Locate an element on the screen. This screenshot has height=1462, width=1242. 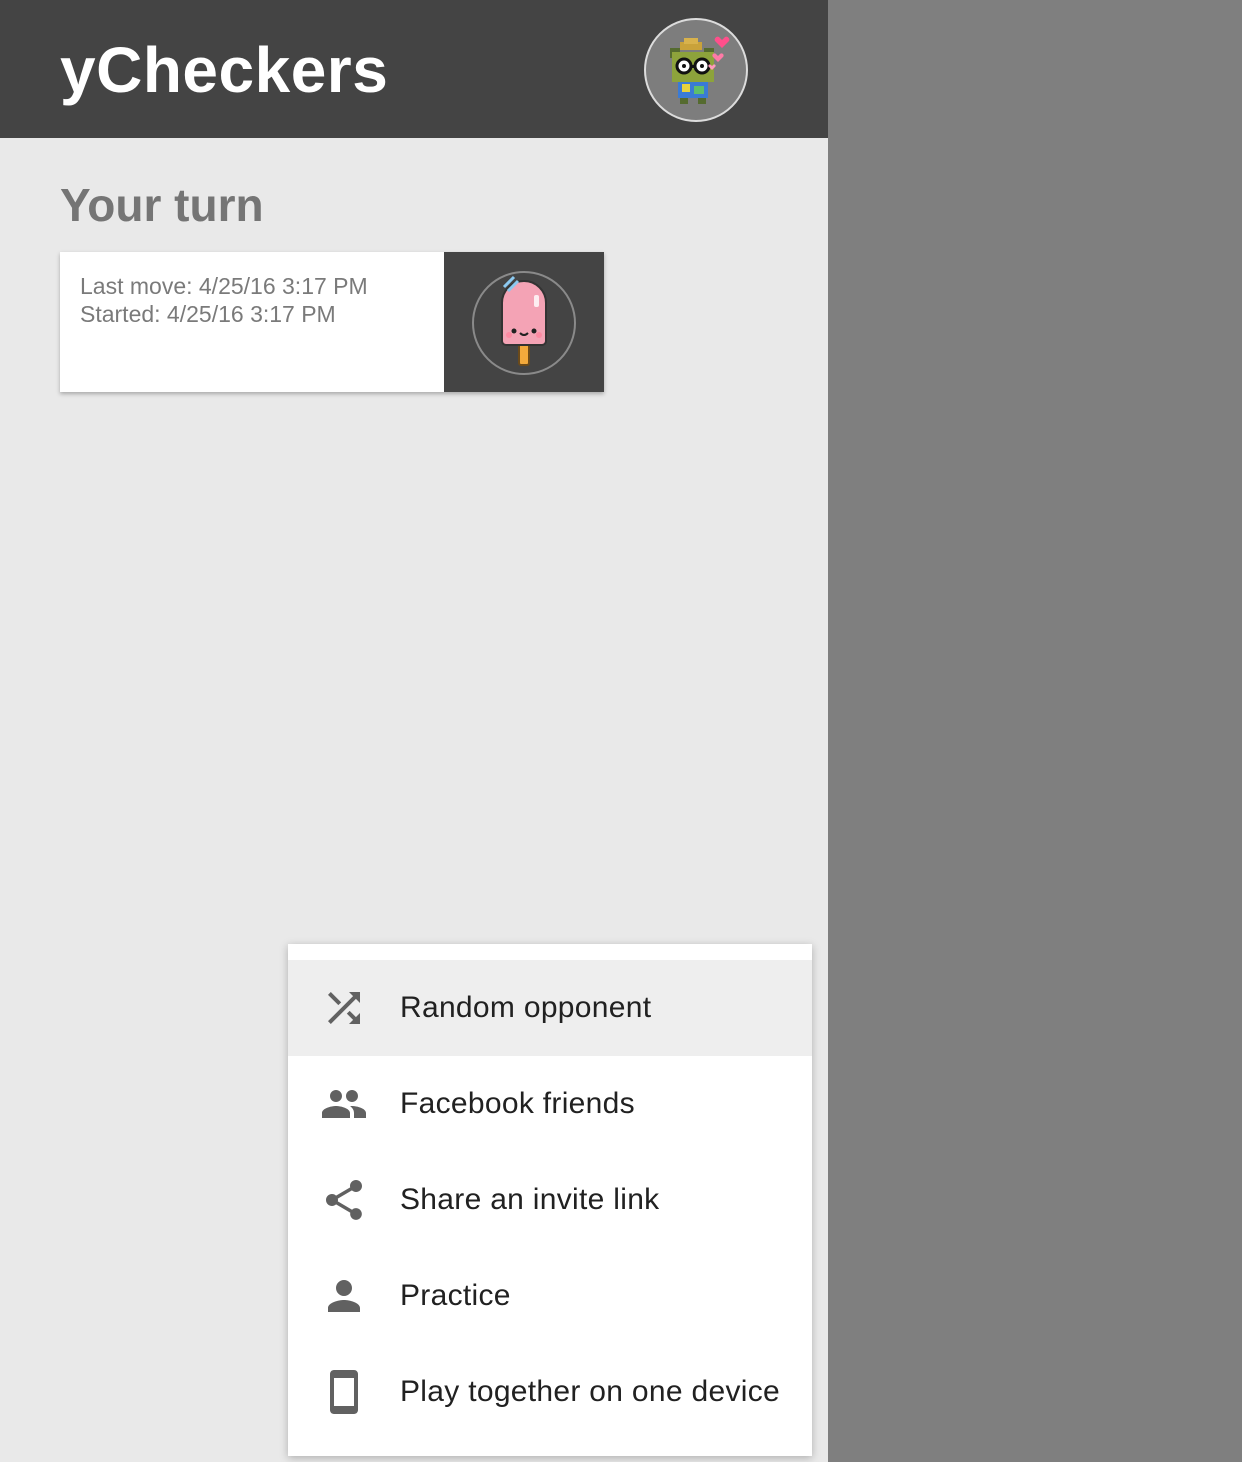
popsicle-icon is located at coordinates (524, 320).